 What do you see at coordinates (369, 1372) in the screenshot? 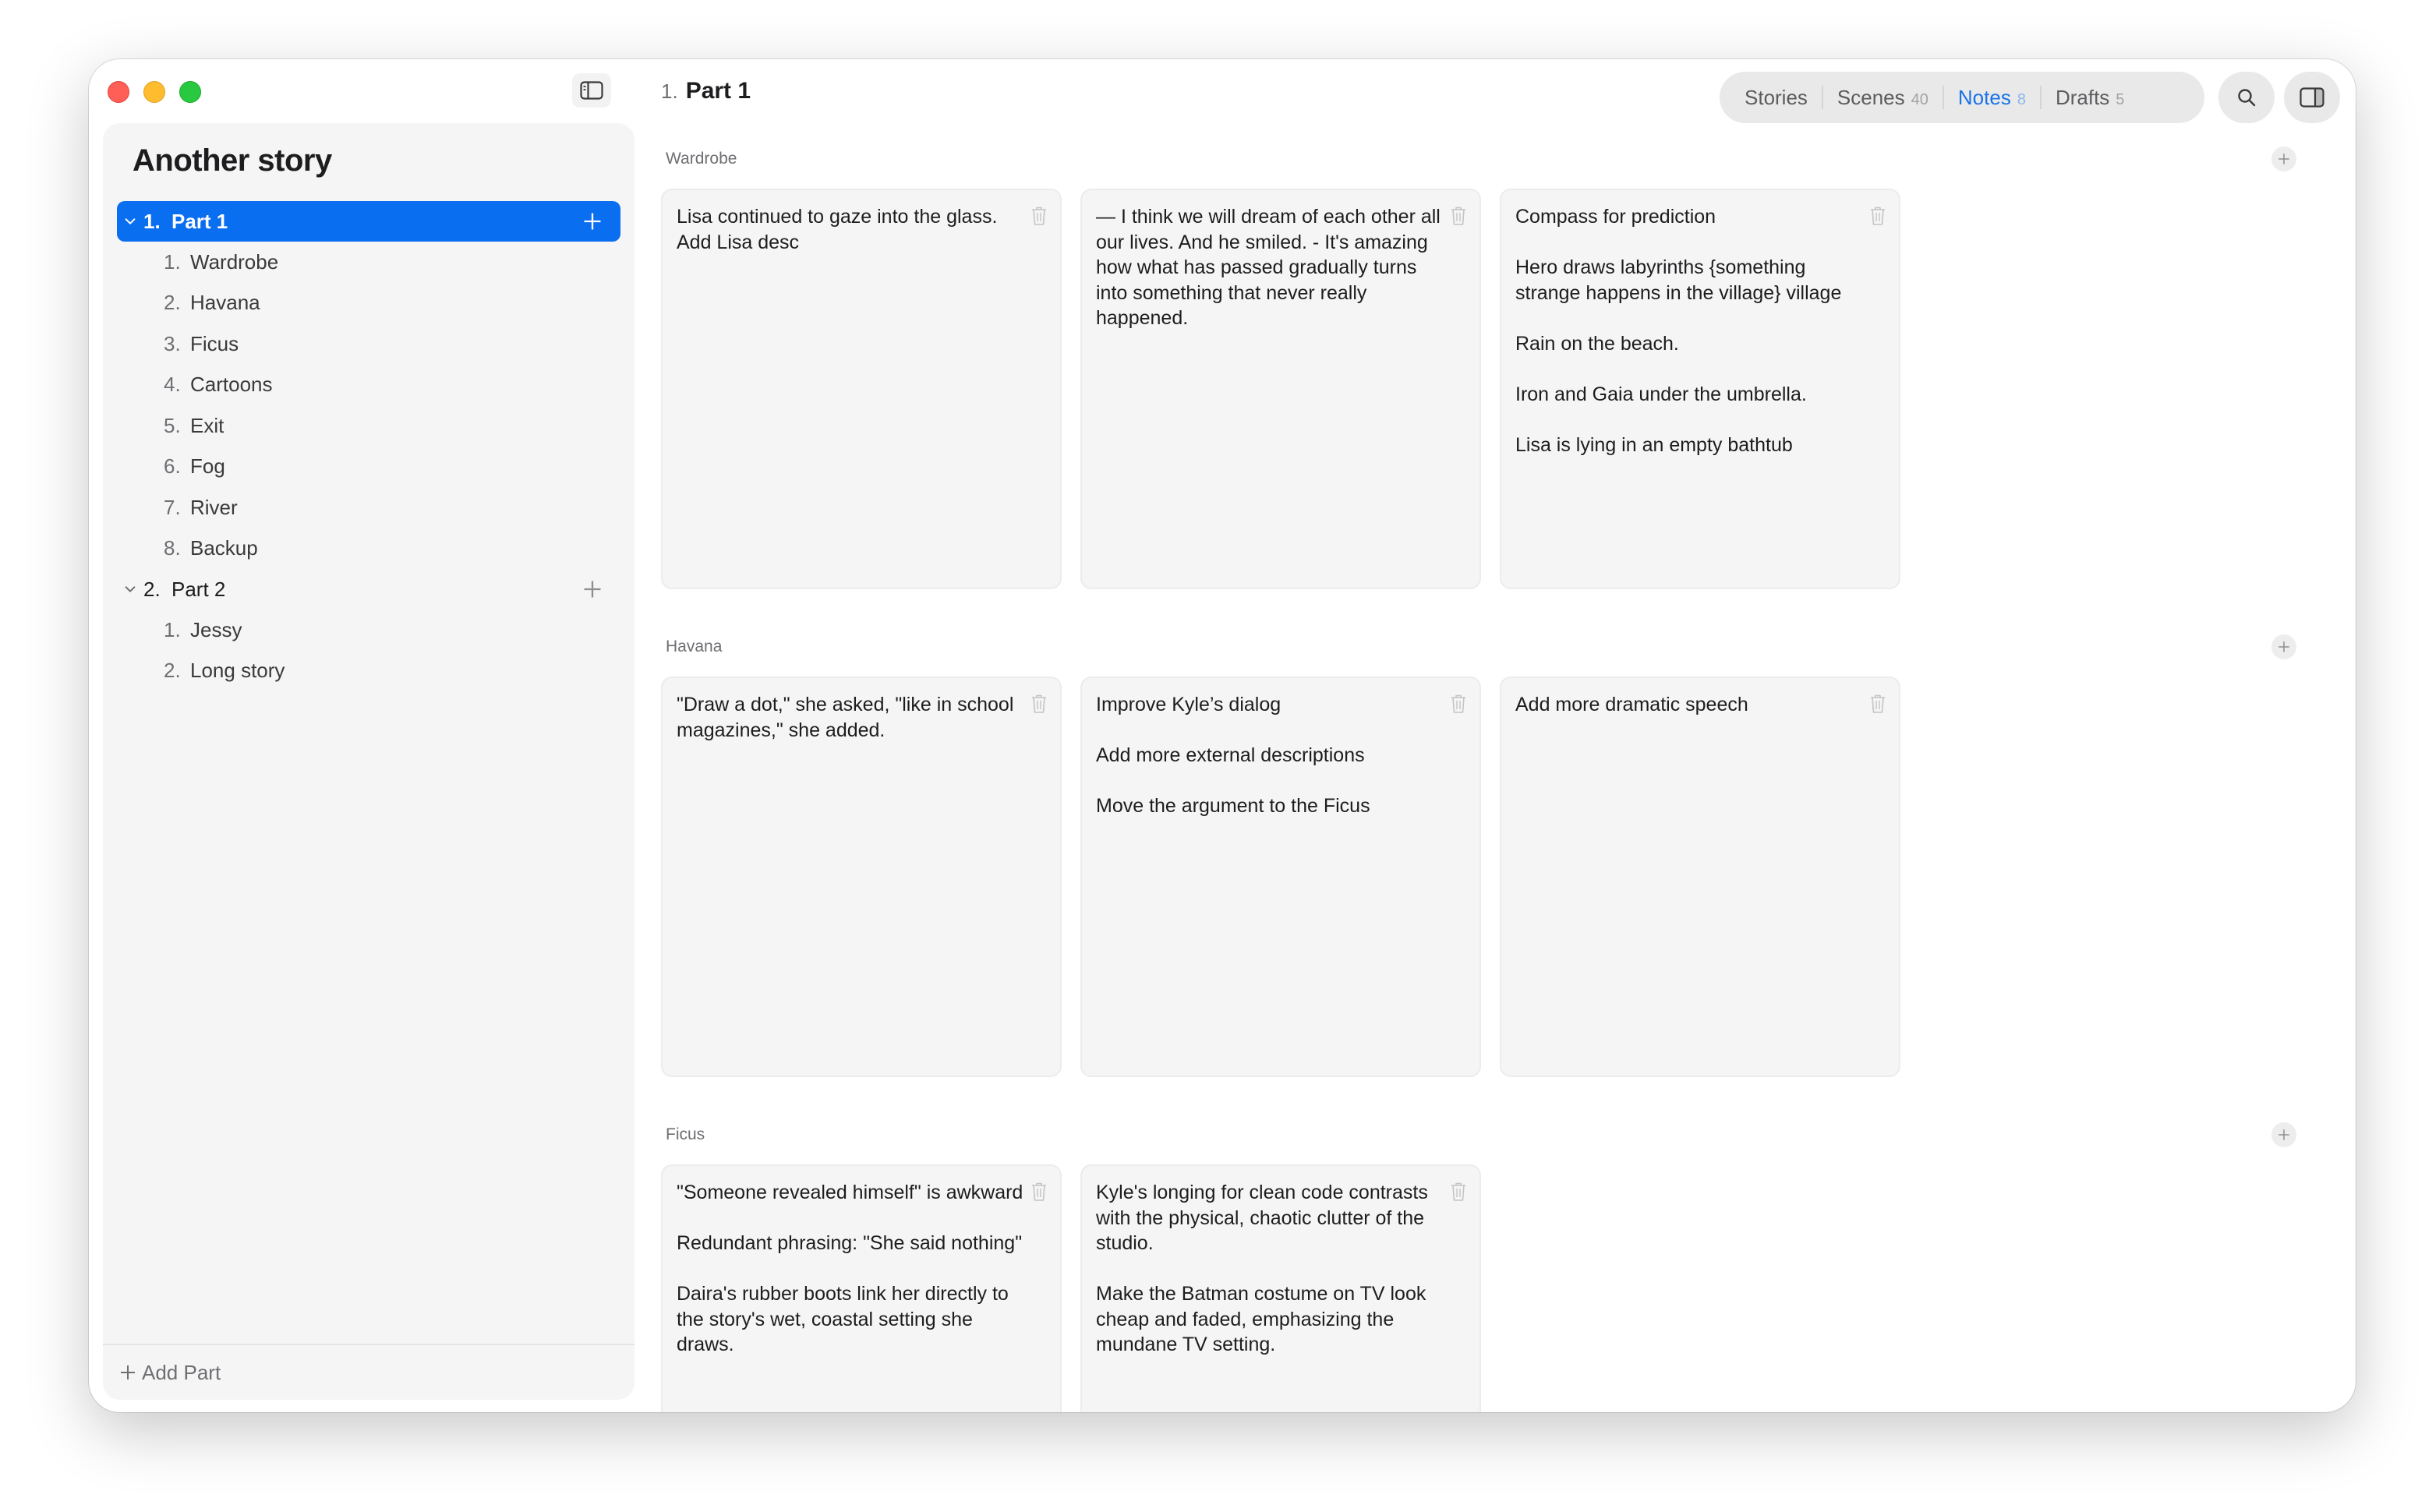
I see `add-part-button: Add Part` at bounding box center [369, 1372].